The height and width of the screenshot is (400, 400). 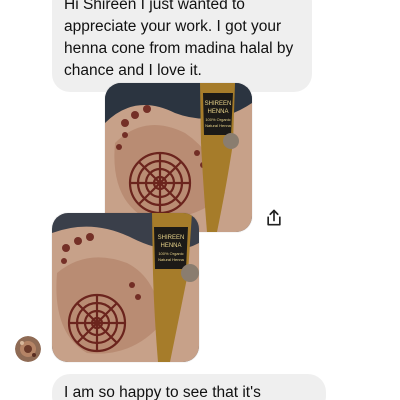 I want to click on message-text: I am so happy to see that it's, so click(x=162, y=392).